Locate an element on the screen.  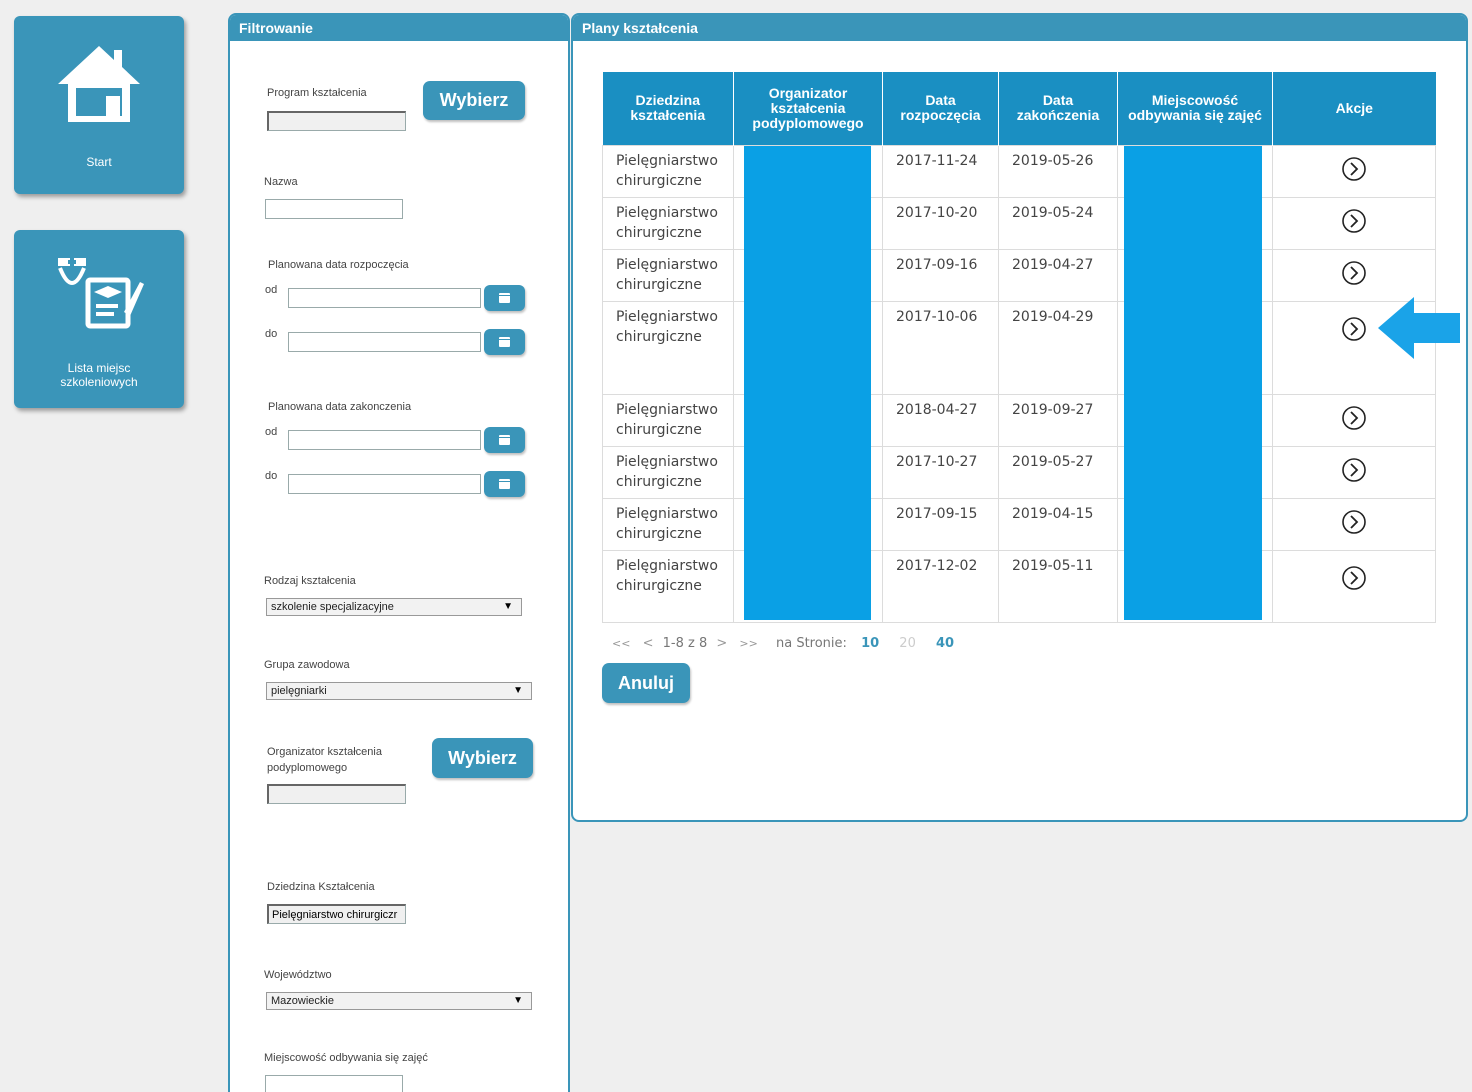
start-date-to-label: do is located at coordinates (271, 334).